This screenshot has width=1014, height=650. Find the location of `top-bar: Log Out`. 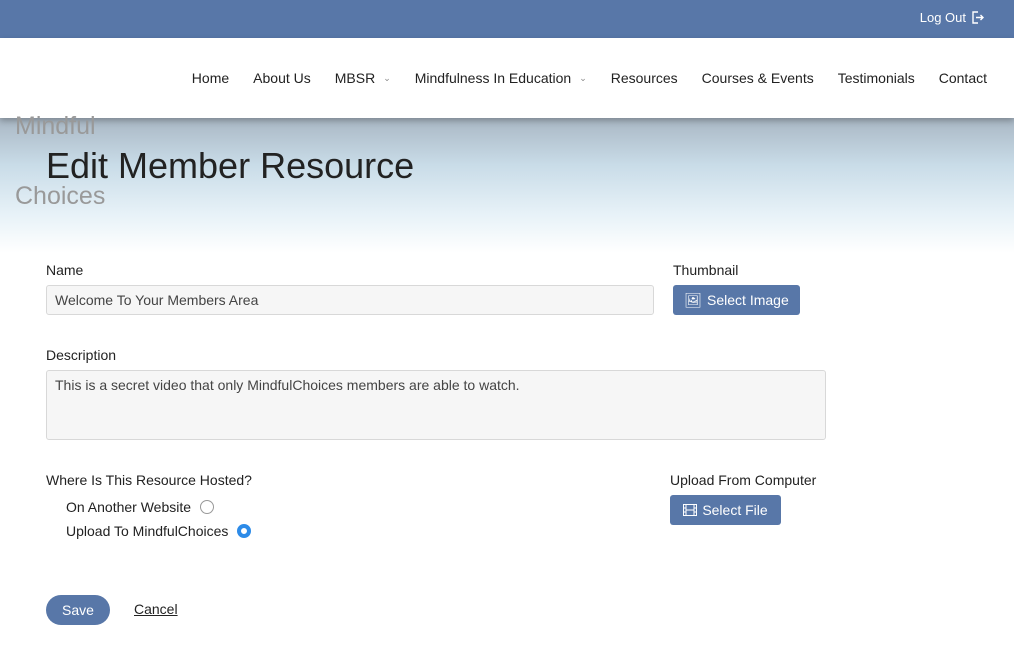

top-bar: Log Out is located at coordinates (507, 19).